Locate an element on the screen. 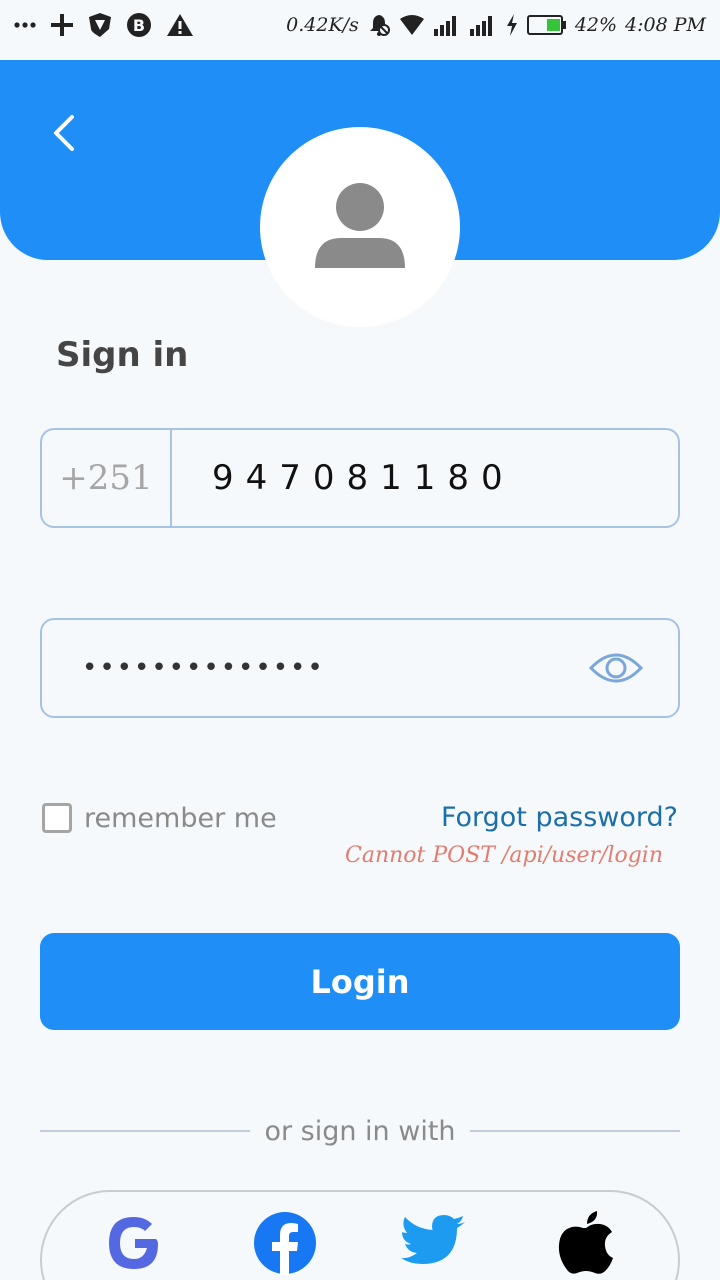 Image resolution: width=720 pixels, height=1280 pixels. bell-off-icon is located at coordinates (379, 25).